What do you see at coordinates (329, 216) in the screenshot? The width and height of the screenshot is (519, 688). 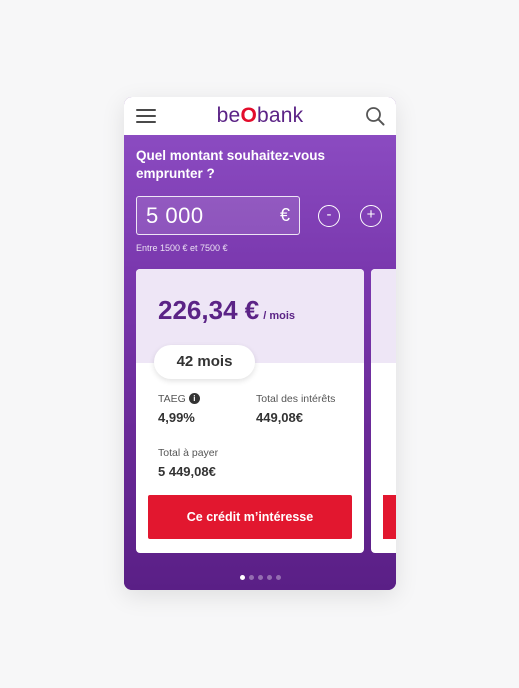 I see `decrease-amount-button: -` at bounding box center [329, 216].